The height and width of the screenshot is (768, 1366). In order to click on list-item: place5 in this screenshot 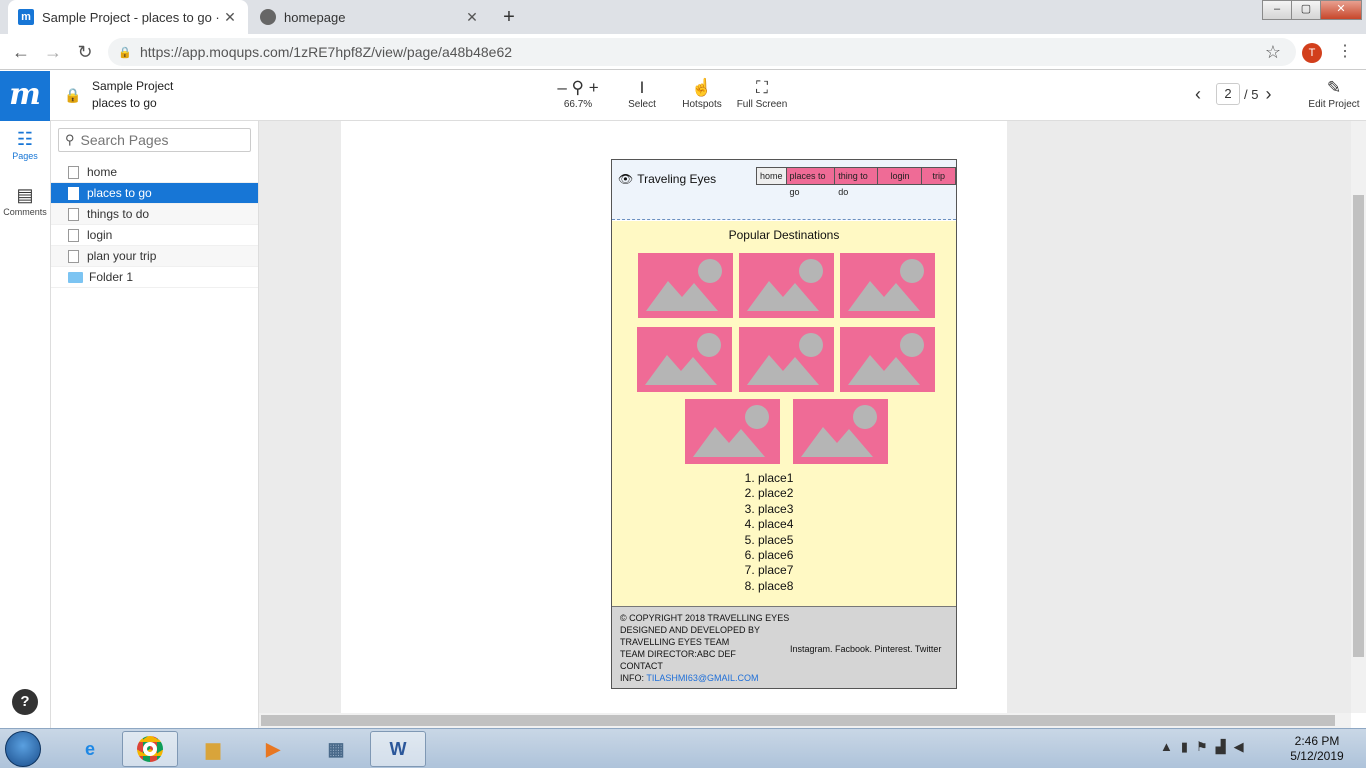, I will do `click(775, 540)`.